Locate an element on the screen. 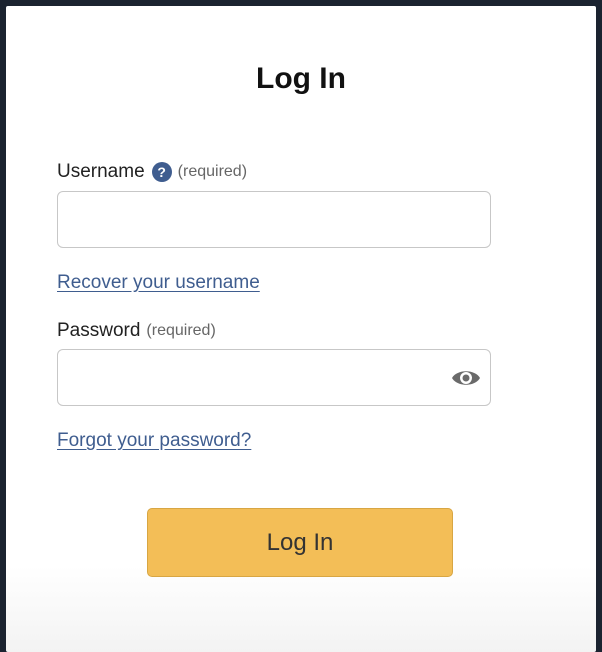 The width and height of the screenshot is (602, 652). page-title: Log In is located at coordinates (301, 78).